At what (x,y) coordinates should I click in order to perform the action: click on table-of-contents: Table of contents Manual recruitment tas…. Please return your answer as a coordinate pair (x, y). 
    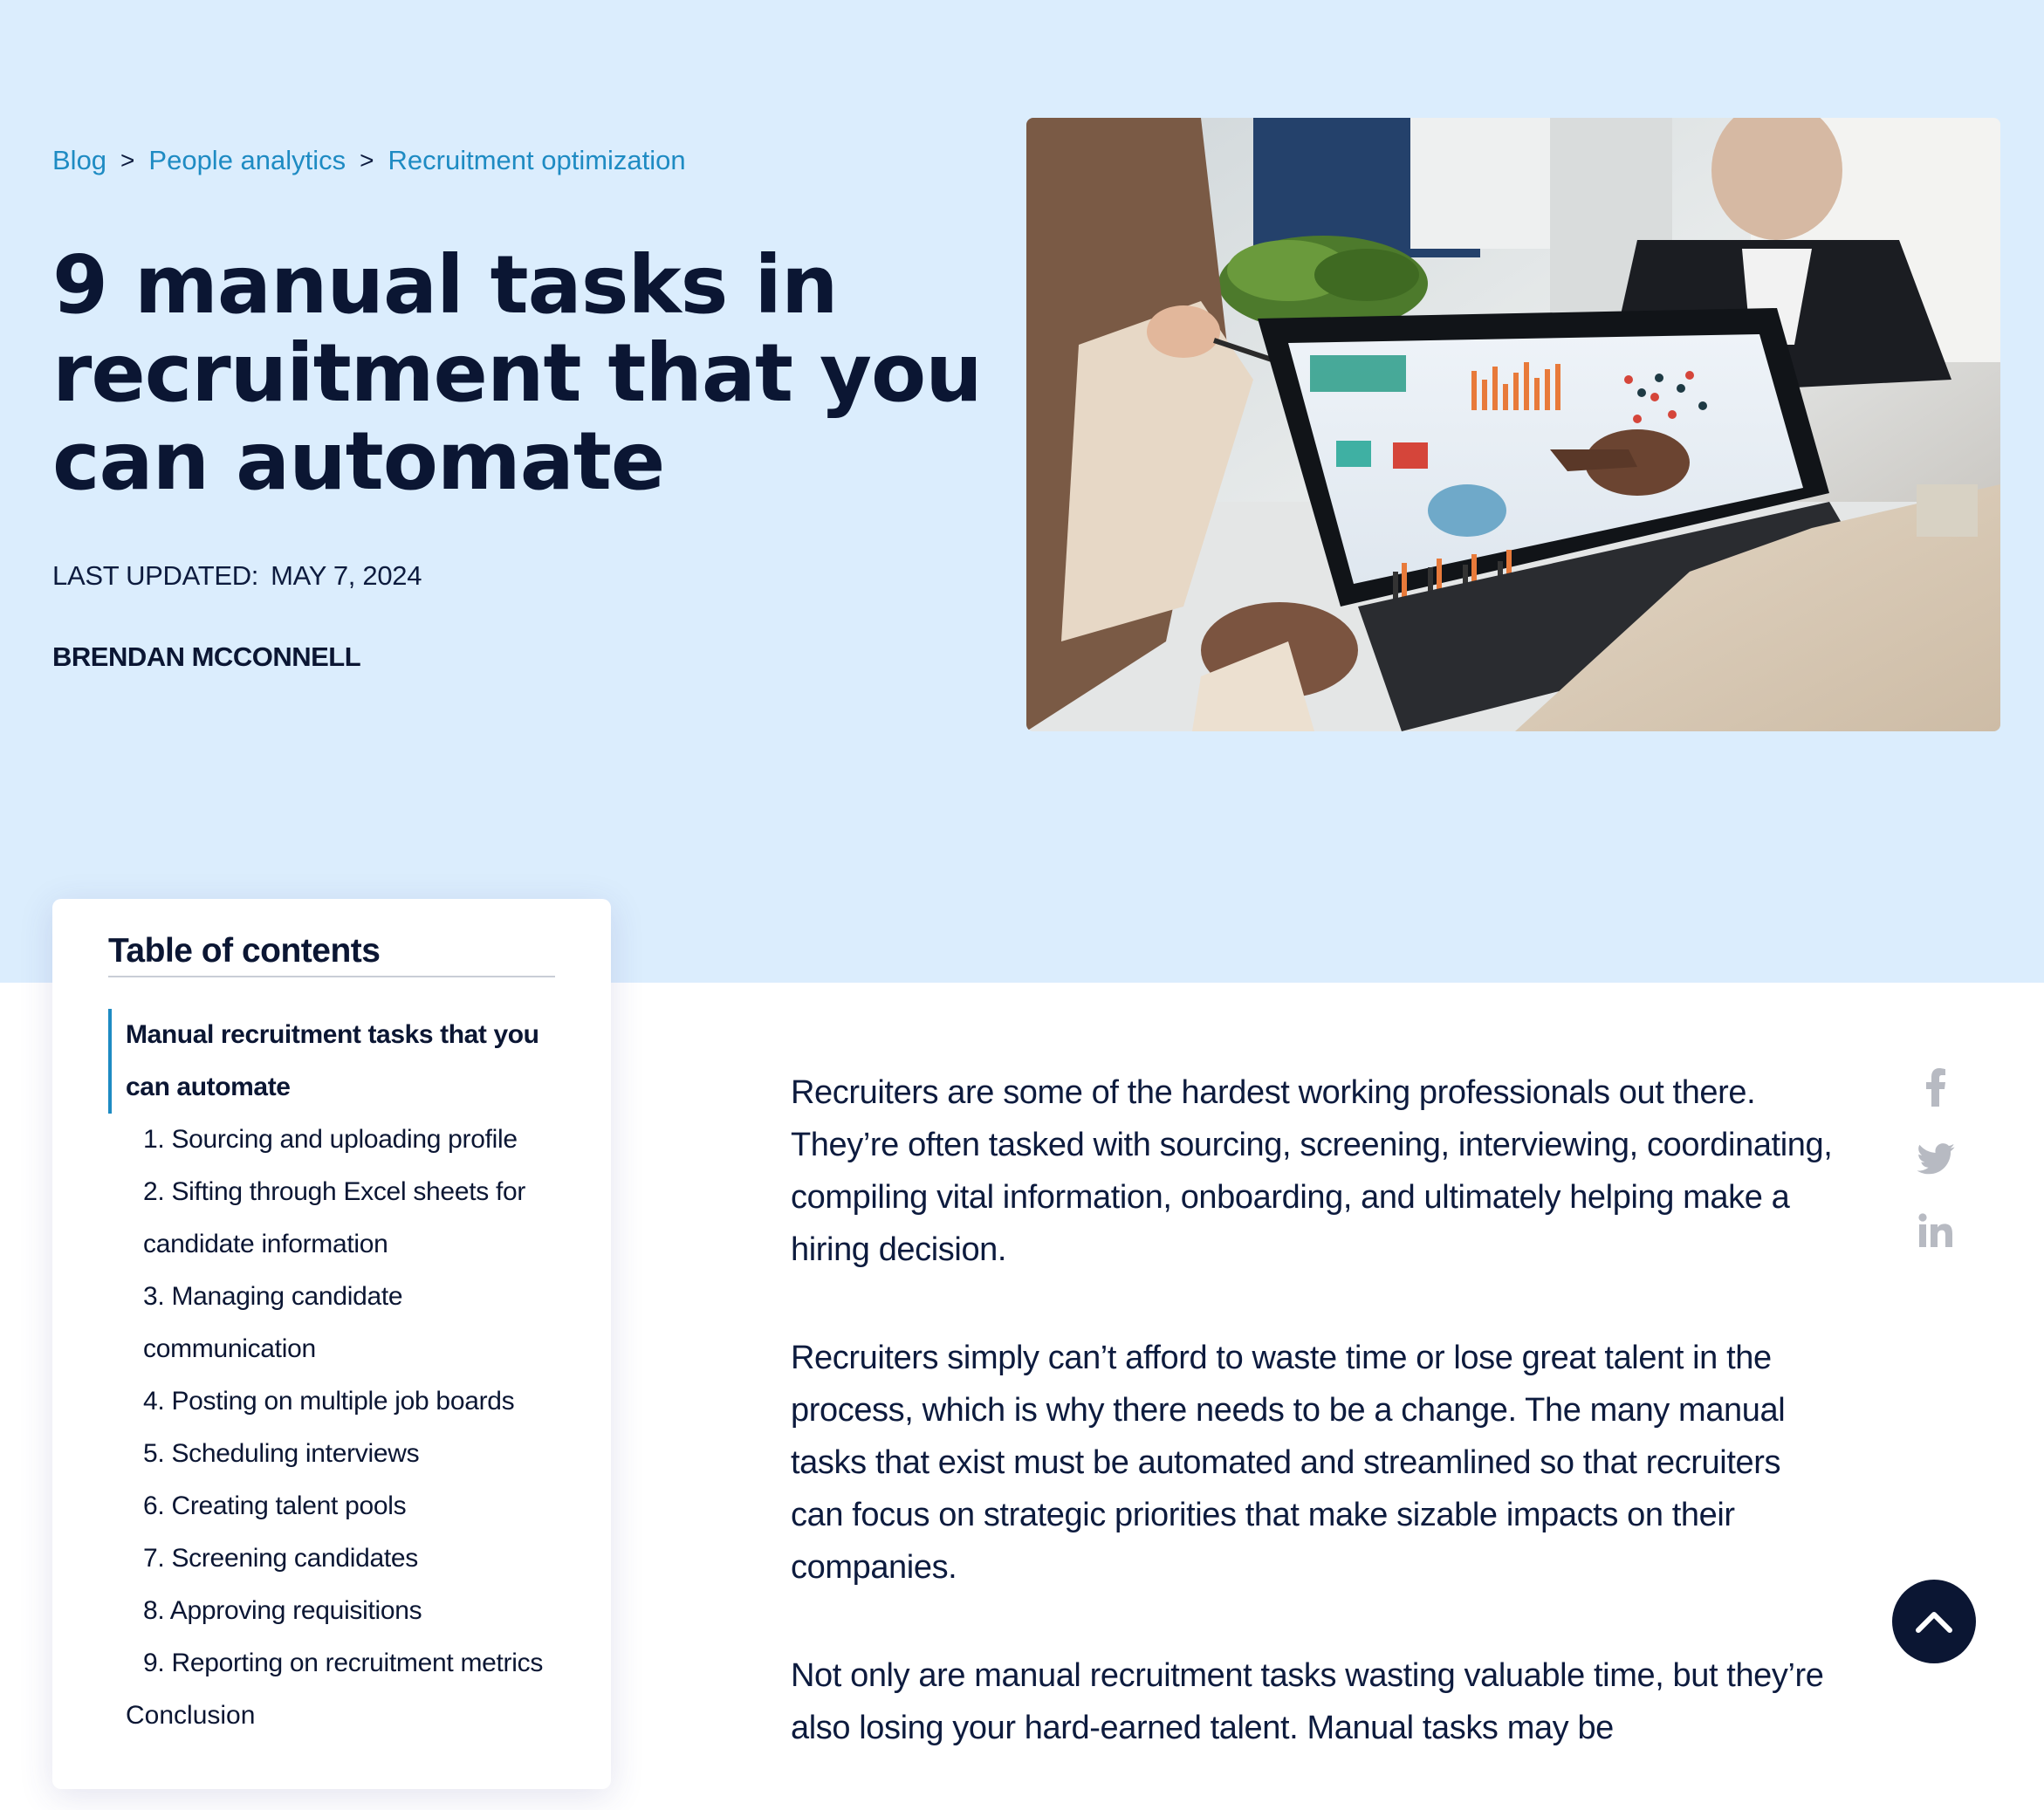
    Looking at the image, I should click on (331, 1344).